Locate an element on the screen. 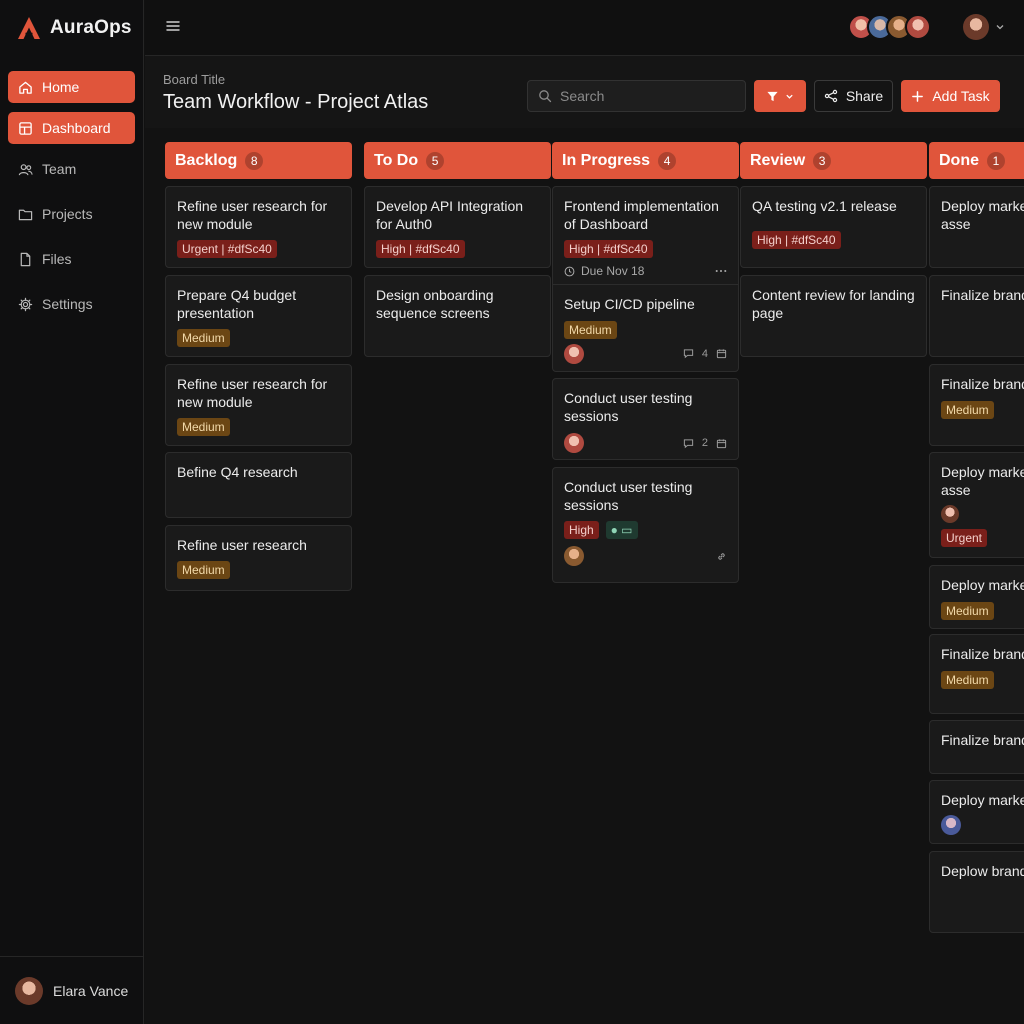 The image size is (1024, 1024). sidebar-item-files: Files is located at coordinates (71, 259).